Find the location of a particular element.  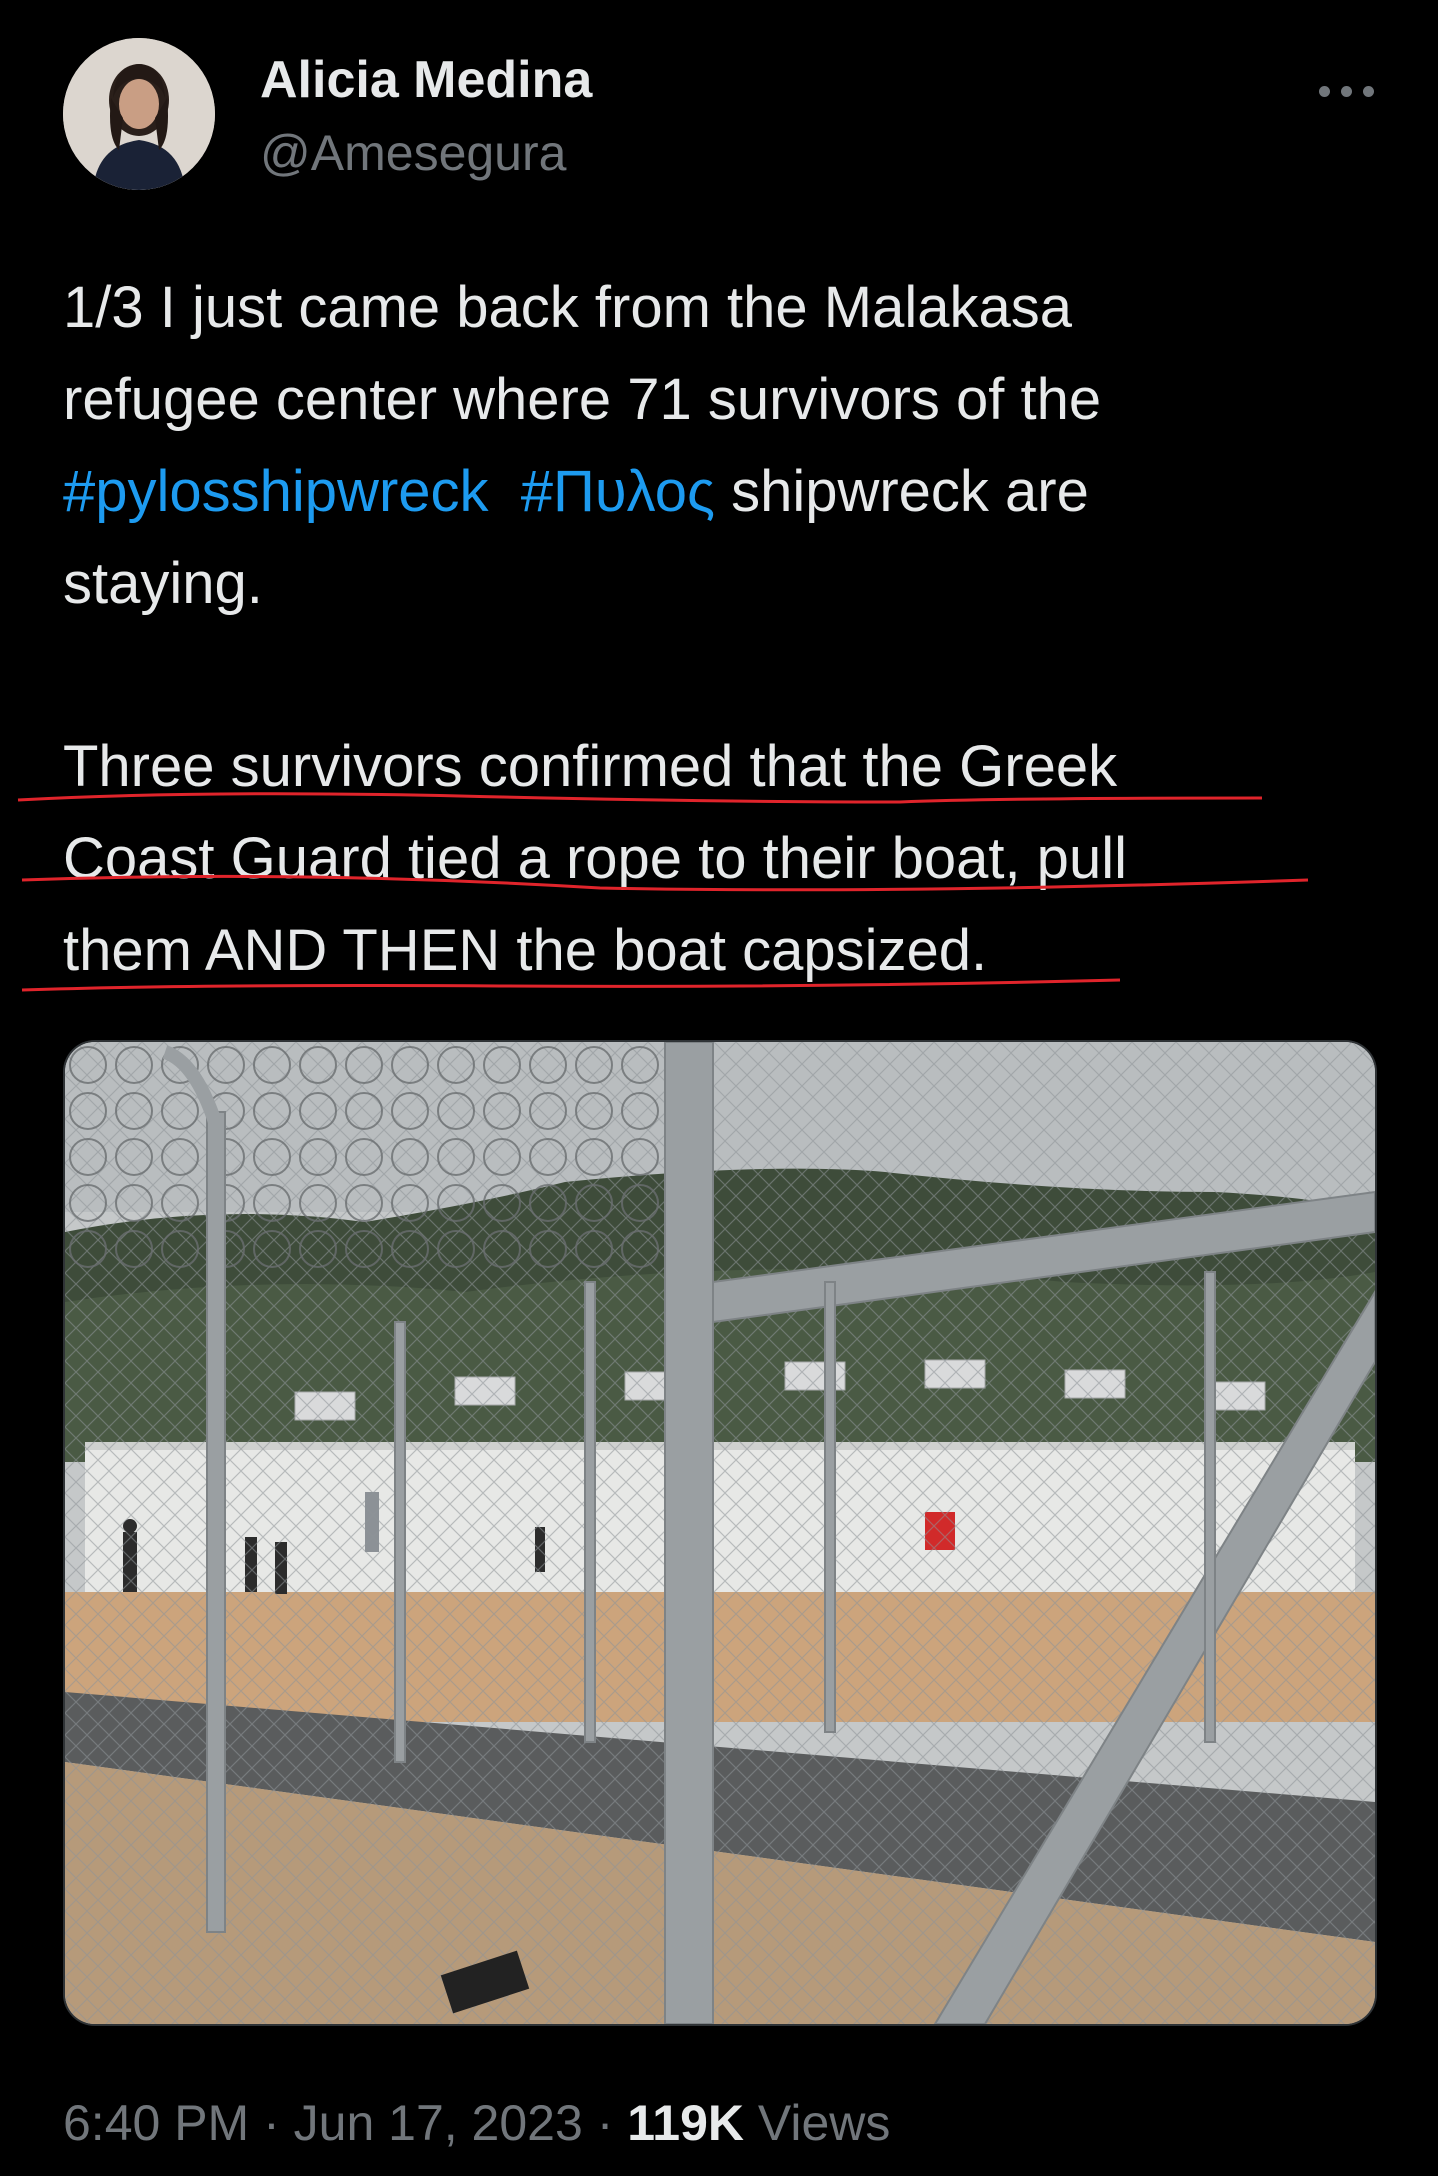

hashtag-link: #pylosshipwreck is located at coordinates (276, 491).